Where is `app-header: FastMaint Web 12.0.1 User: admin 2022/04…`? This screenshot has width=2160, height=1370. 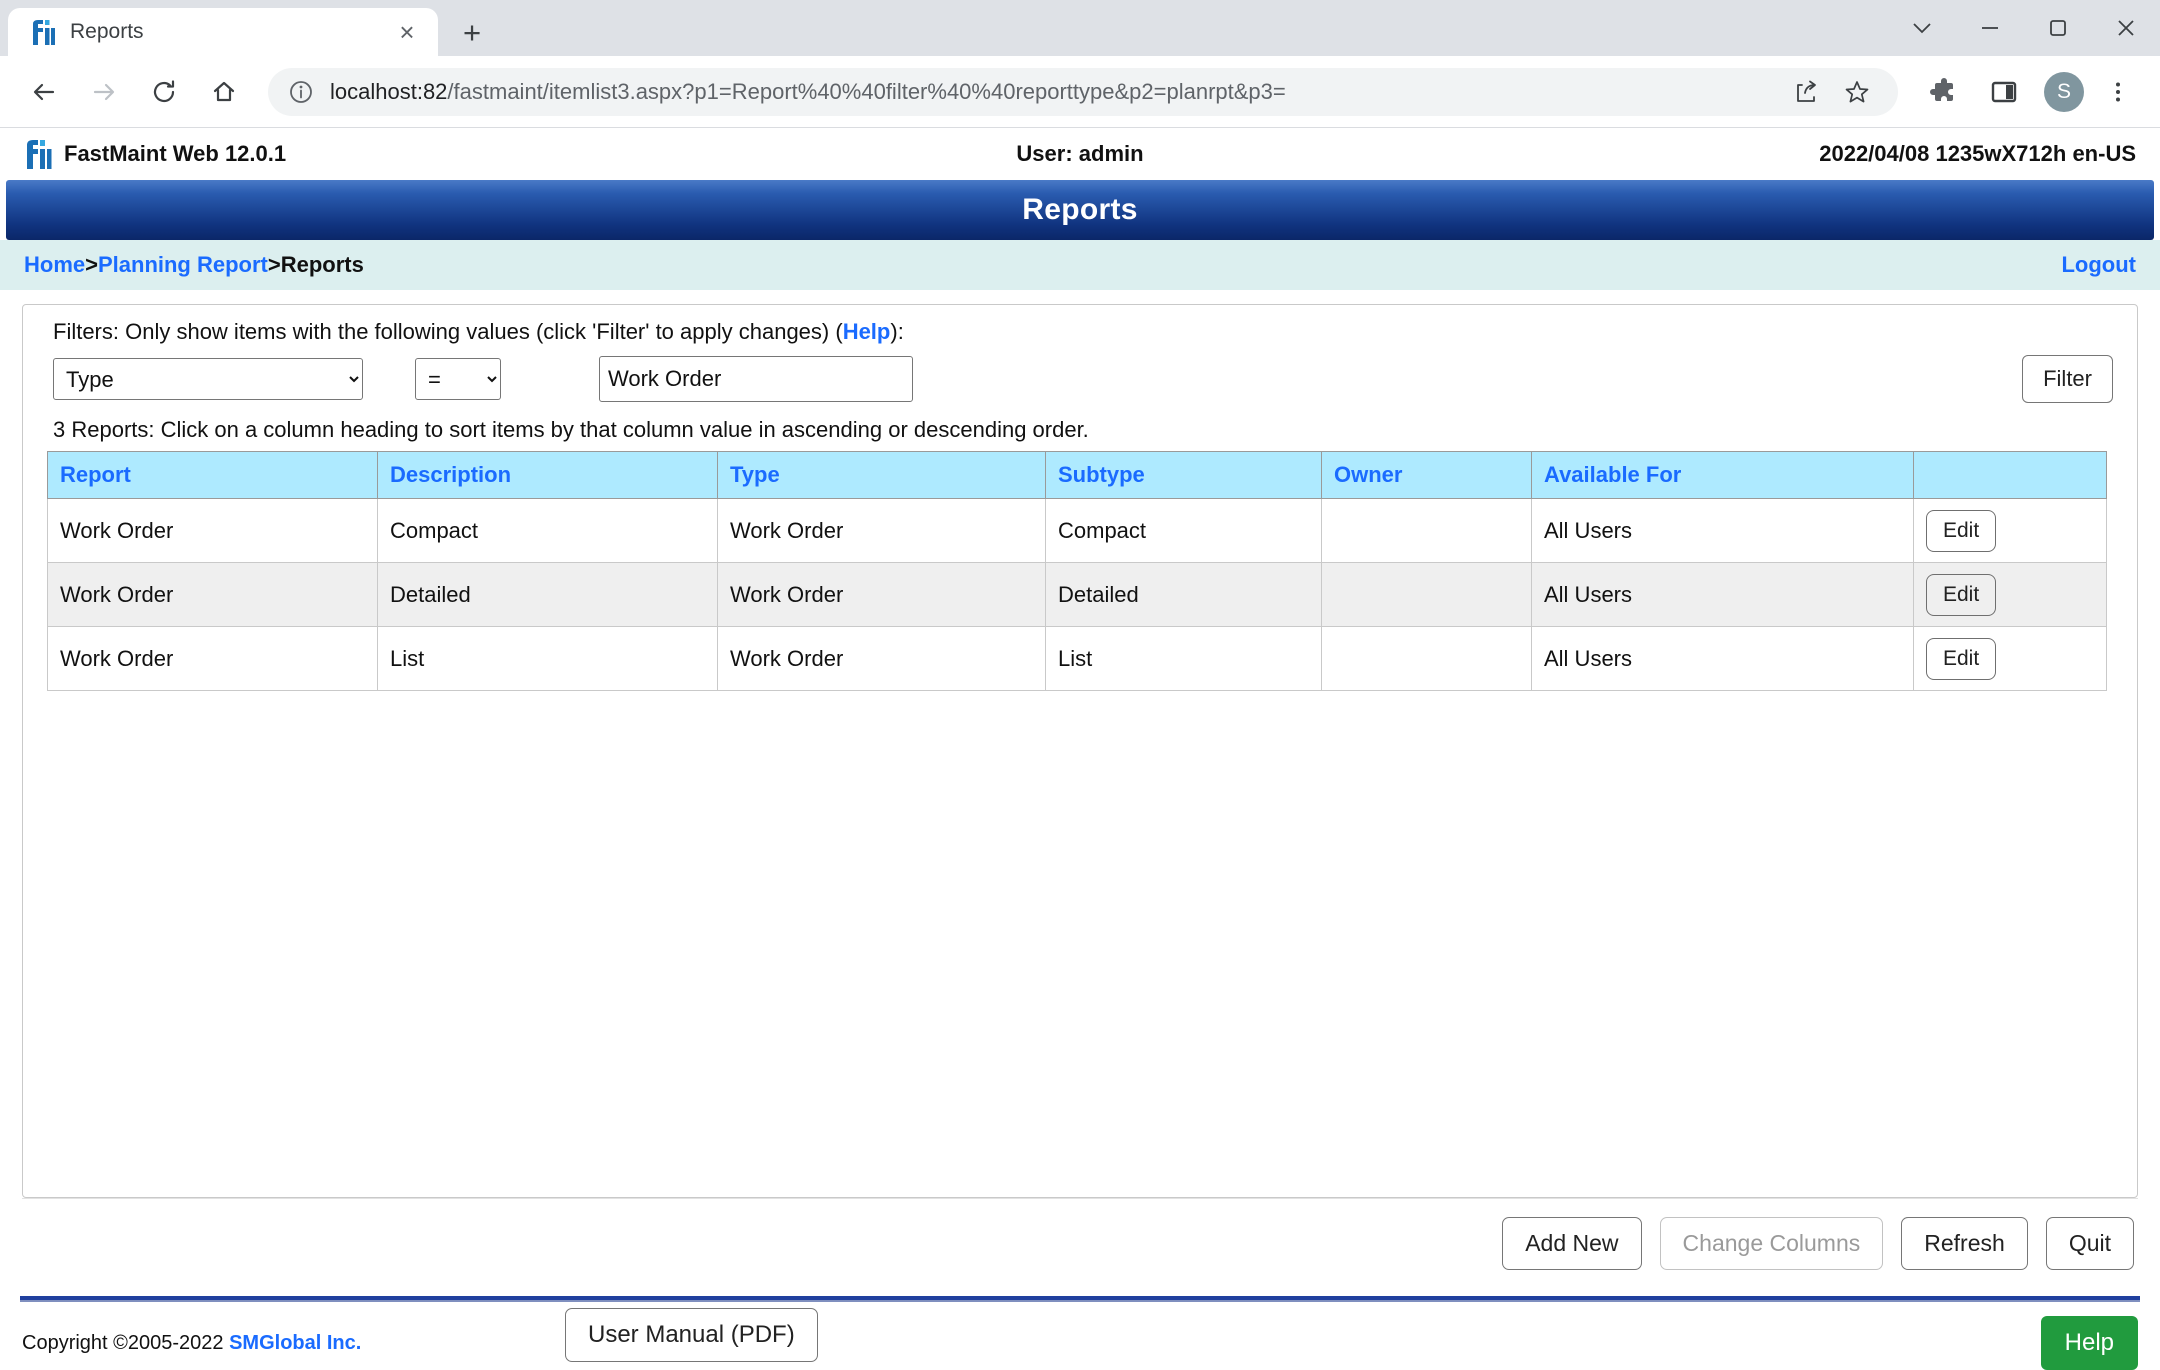 app-header: FastMaint Web 12.0.1 User: admin 2022/04… is located at coordinates (1080, 154).